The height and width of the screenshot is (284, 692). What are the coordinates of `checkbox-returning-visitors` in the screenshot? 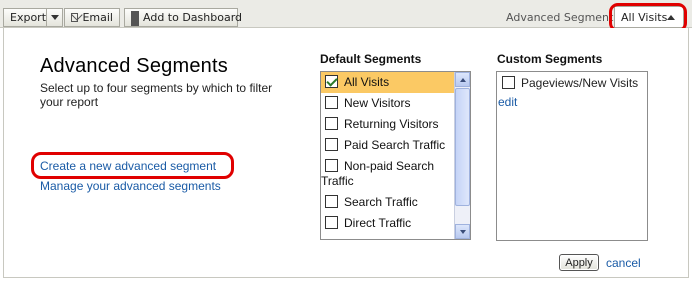 It's located at (331, 123).